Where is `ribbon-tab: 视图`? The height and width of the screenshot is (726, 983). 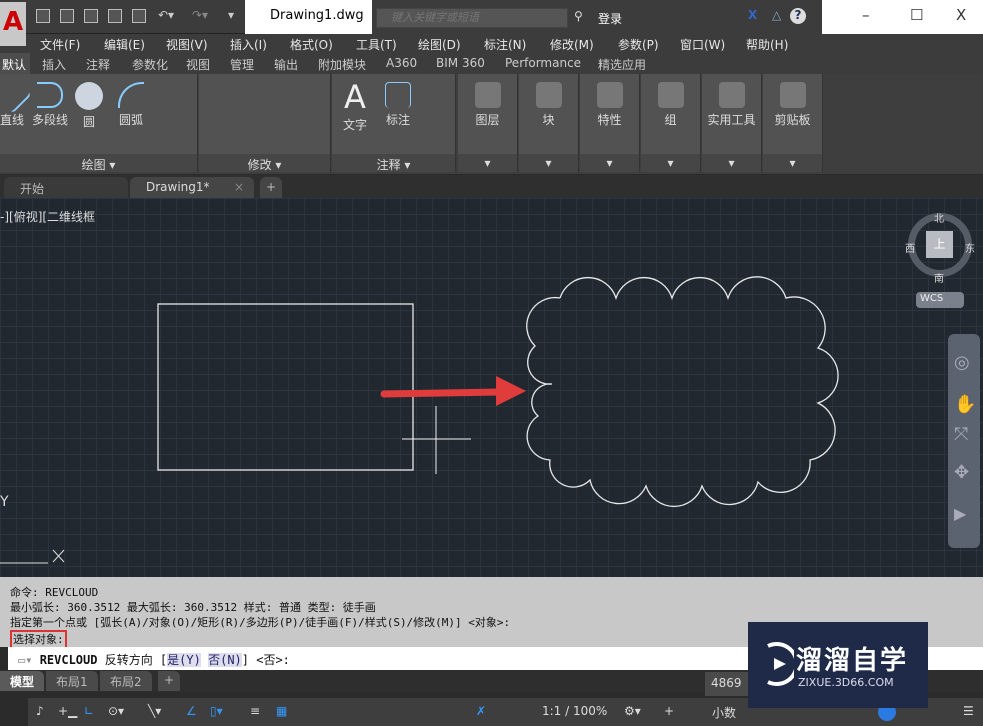
ribbon-tab: 视图 is located at coordinates (198, 64).